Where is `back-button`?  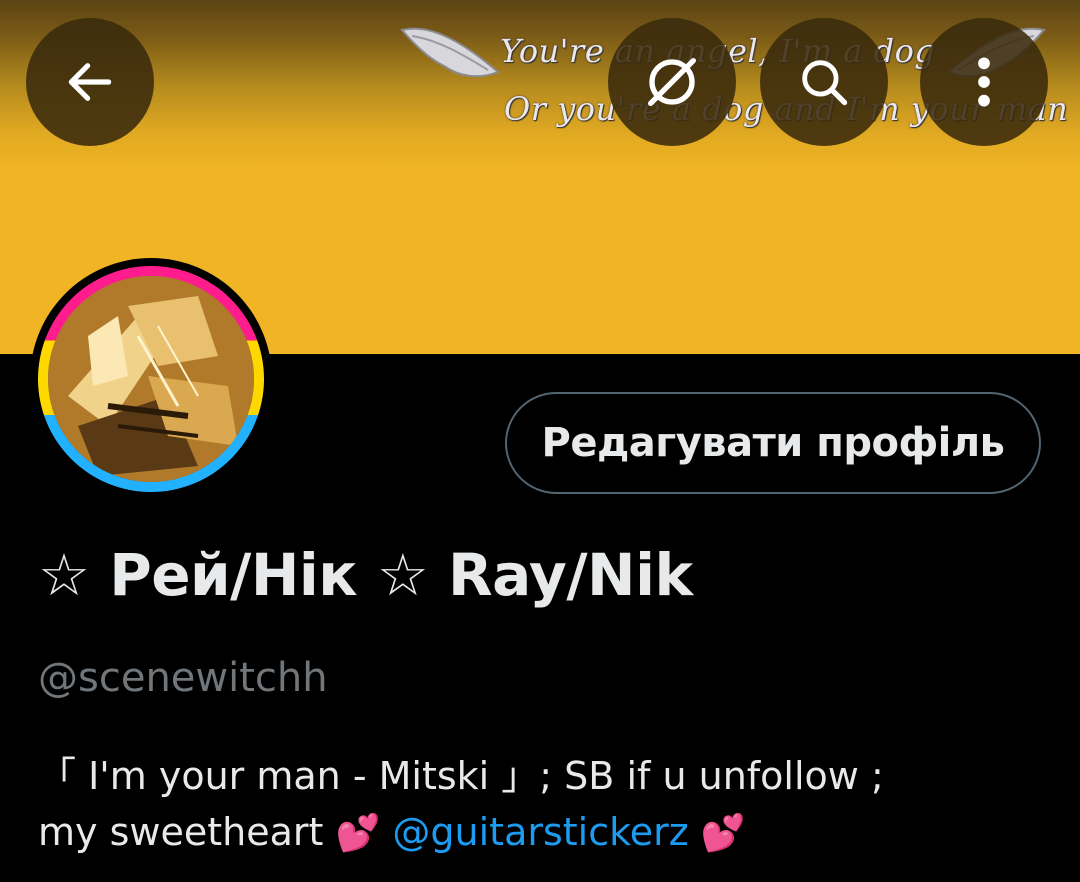 back-button is located at coordinates (90, 82).